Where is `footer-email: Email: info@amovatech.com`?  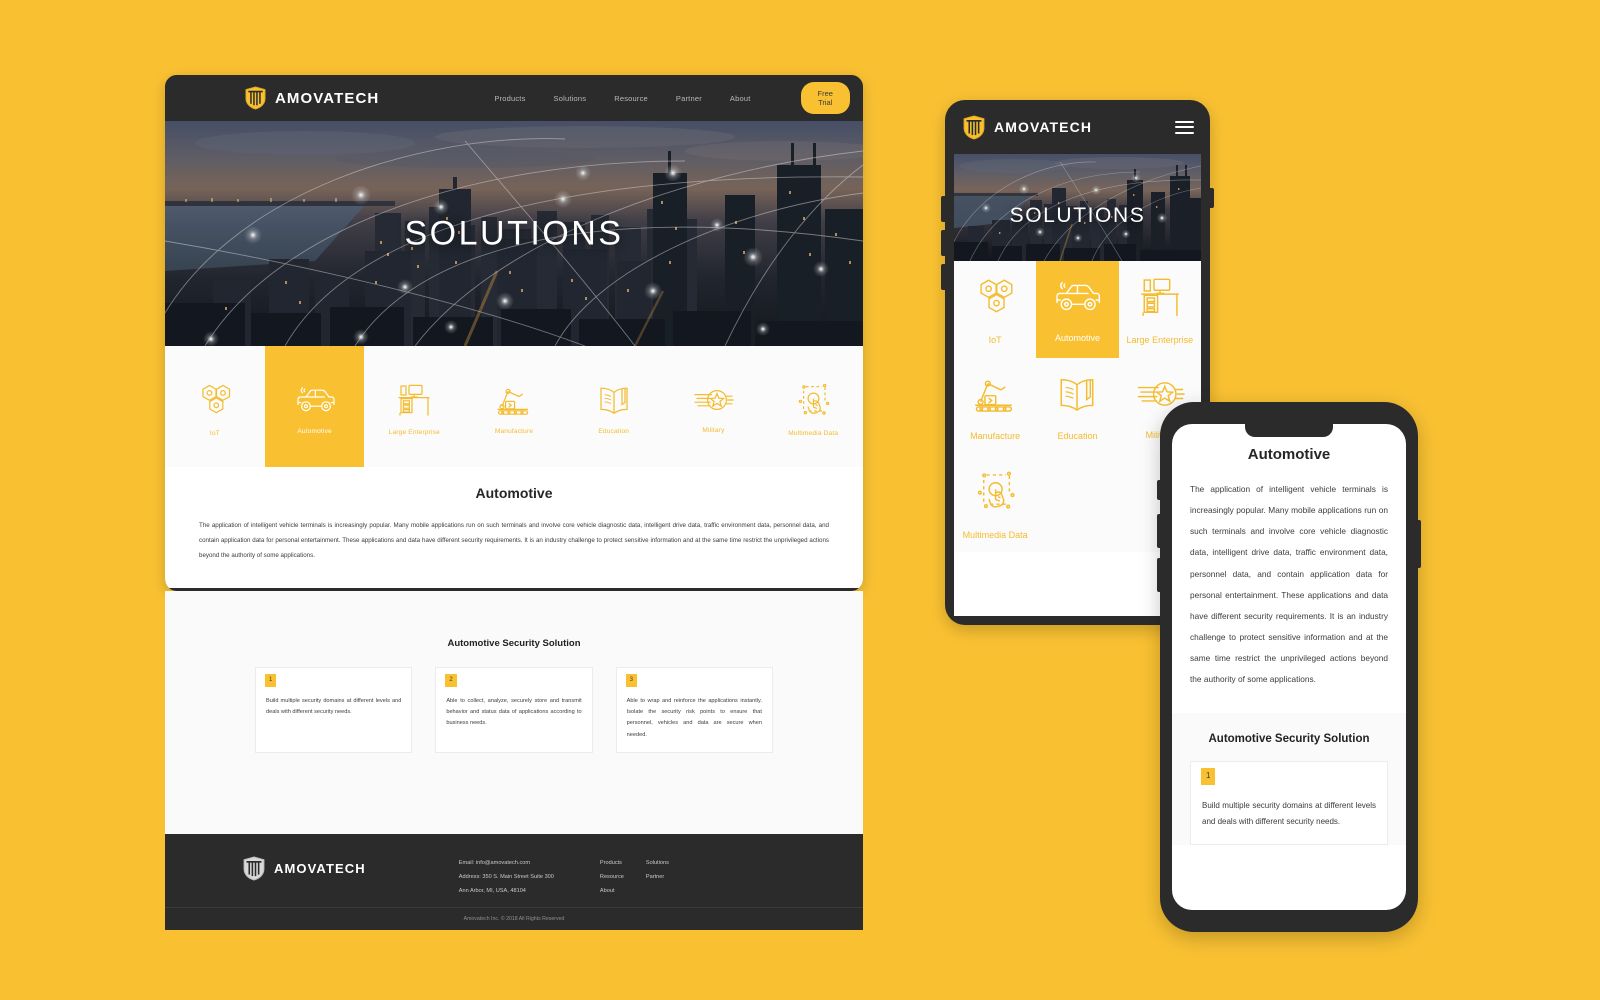 footer-email: Email: info@amovatech.com is located at coordinates (494, 863).